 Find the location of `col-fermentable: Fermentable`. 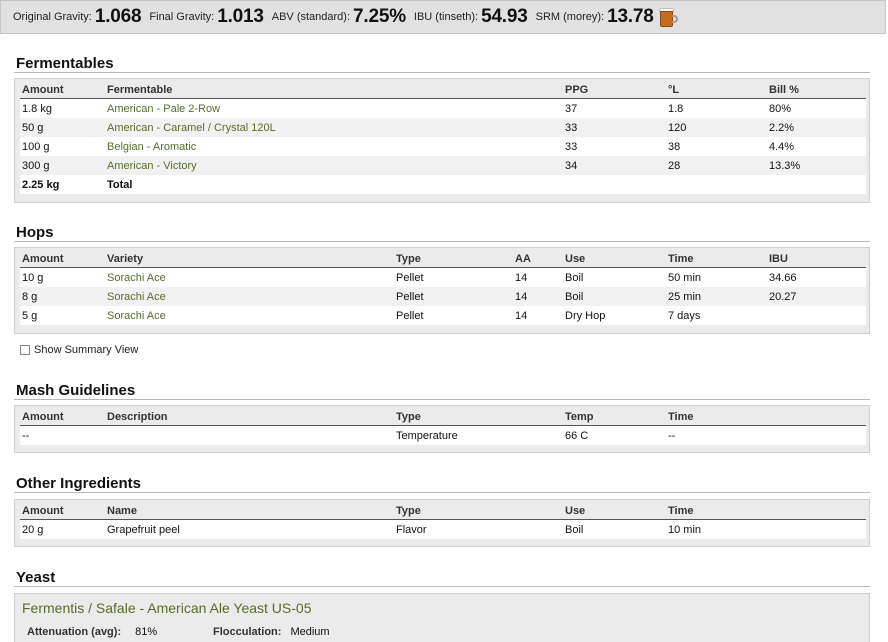

col-fermentable: Fermentable is located at coordinates (334, 90).